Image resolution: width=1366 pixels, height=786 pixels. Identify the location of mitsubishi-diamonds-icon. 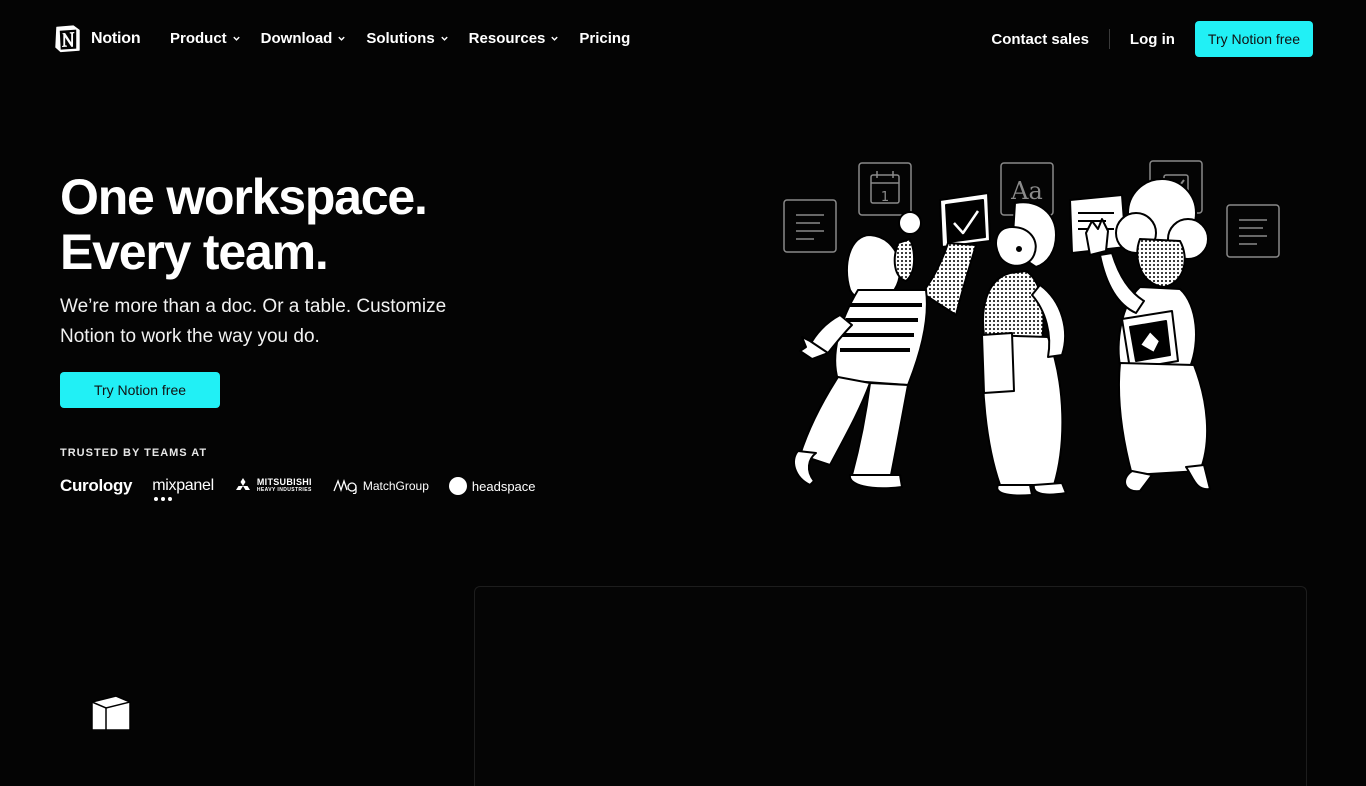
(242, 484).